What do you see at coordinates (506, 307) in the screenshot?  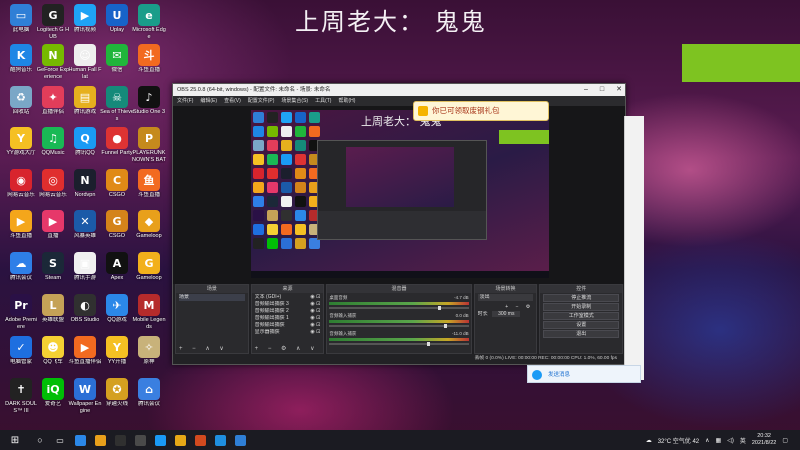 I see `transition-add-remove: + − ⚙` at bounding box center [506, 307].